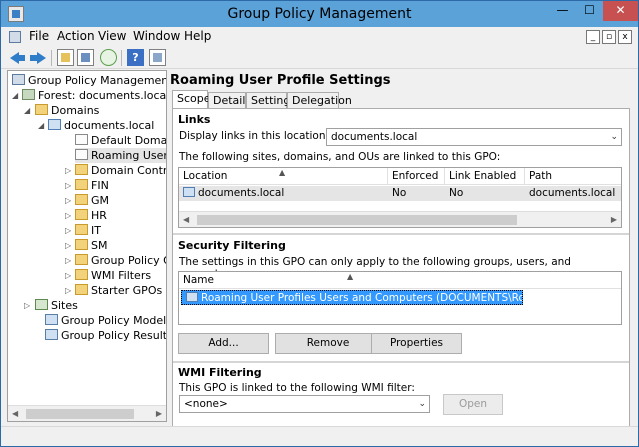 The height and width of the screenshot is (447, 639). I want to click on tree-item-sites: Sites, so click(56, 305).